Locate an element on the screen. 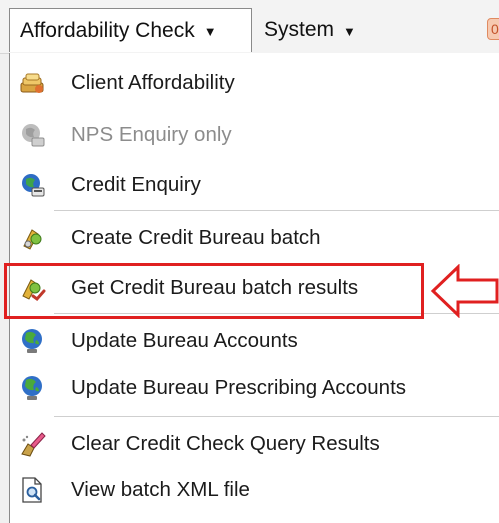 The image size is (499, 523). menu-system: System ▼ is located at coordinates (307, 30).